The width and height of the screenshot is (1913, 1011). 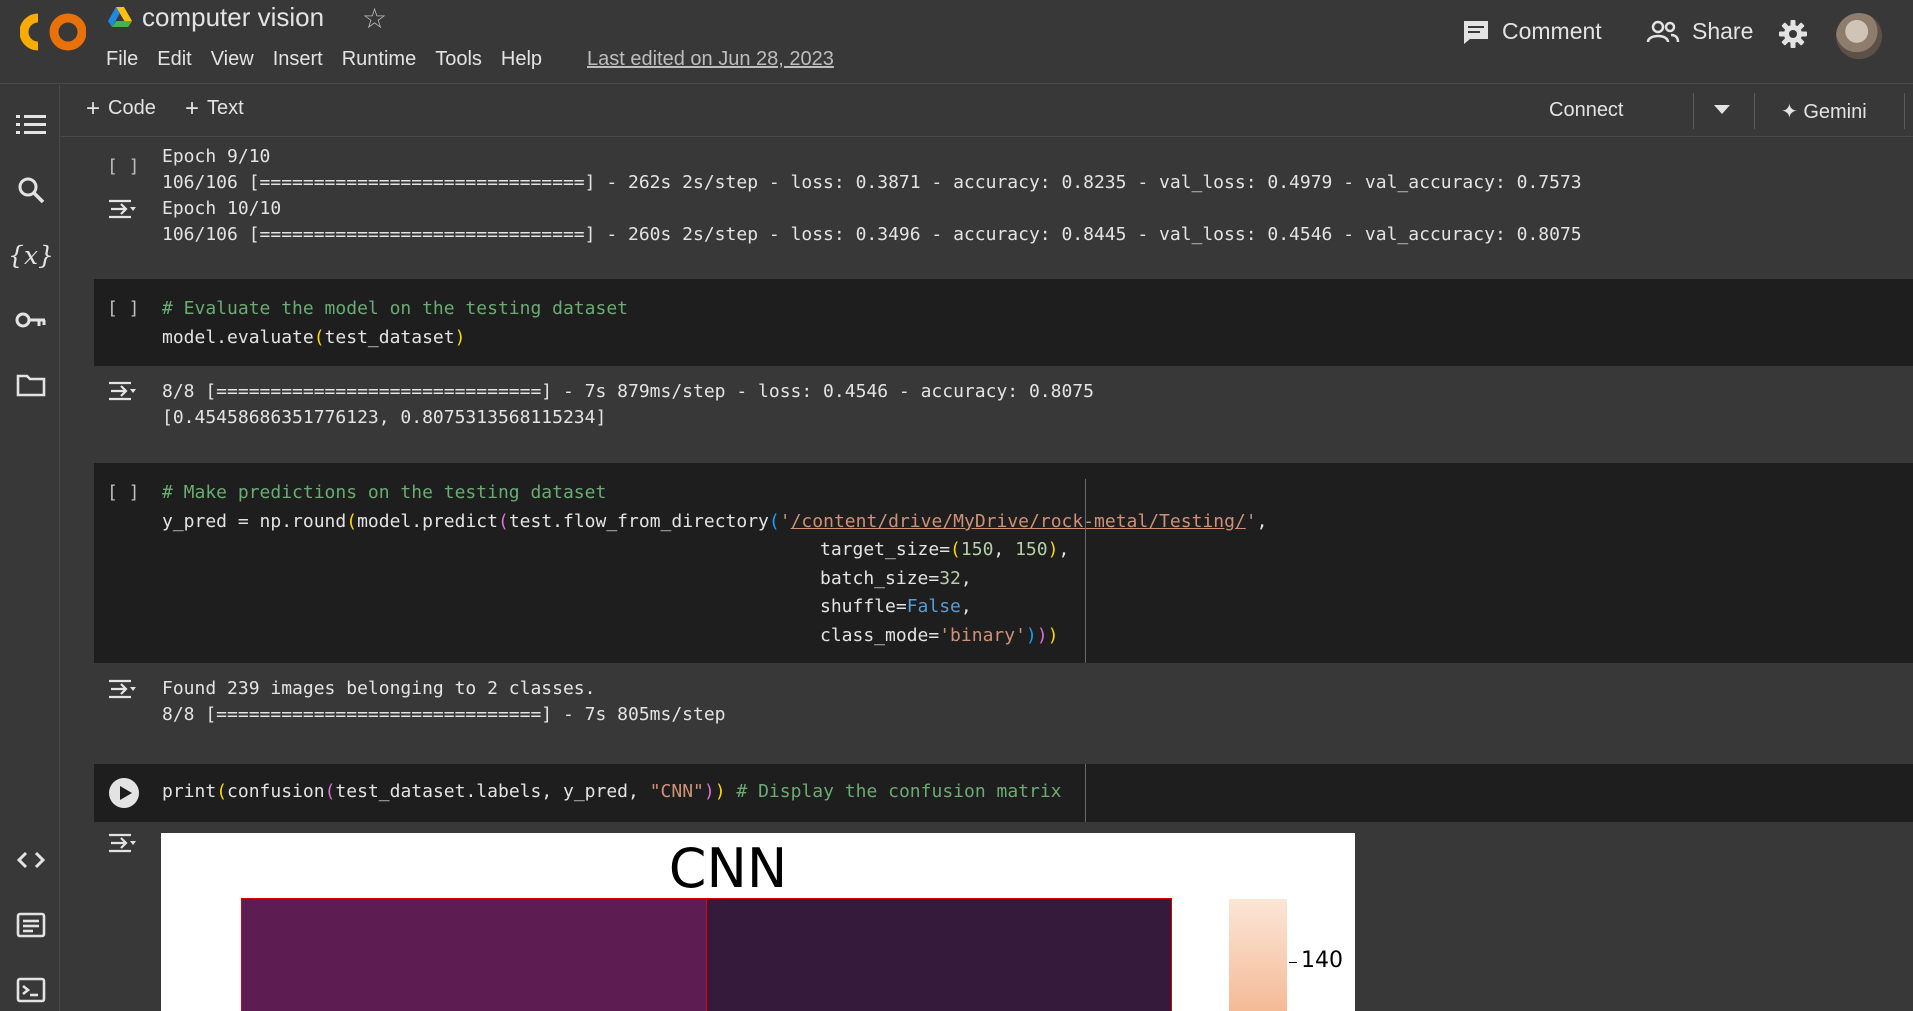 I want to click on code-snippets-icon, so click(x=31, y=860).